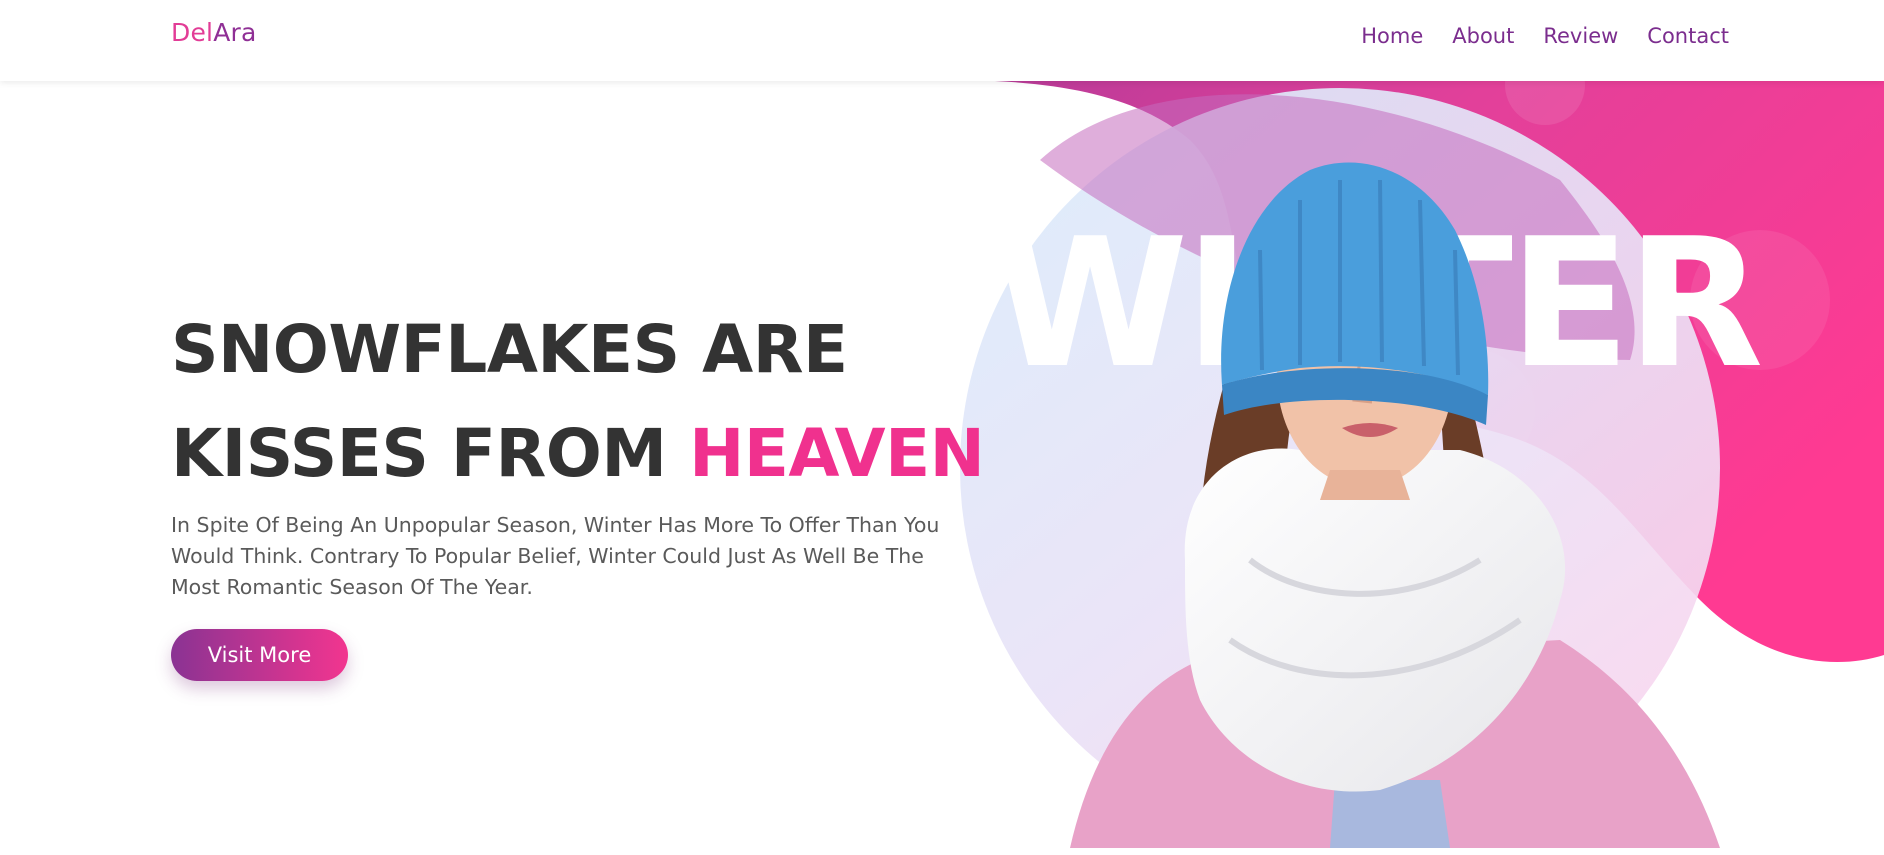  Describe the element at coordinates (837, 453) in the screenshot. I see `hero-title-accent: HEAVEN` at that location.